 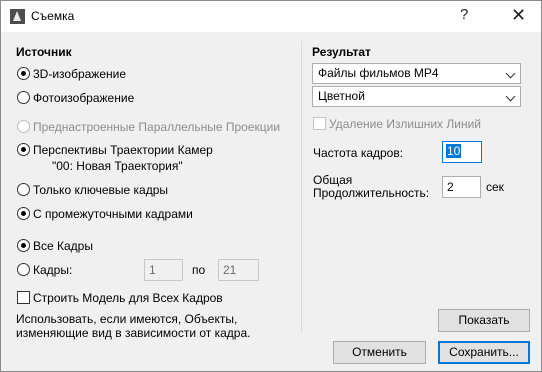 I want to click on cancel-button: Отменить, so click(x=379, y=352).